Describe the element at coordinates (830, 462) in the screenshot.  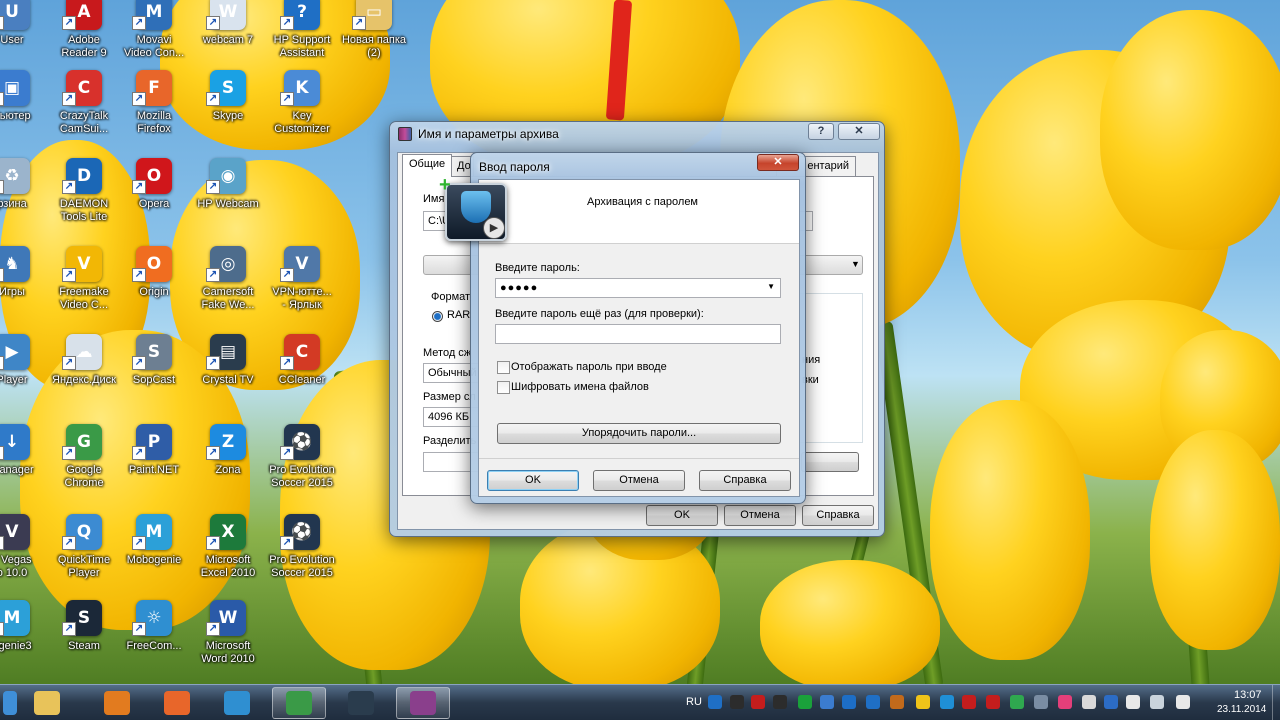
I see `set-password-button` at that location.